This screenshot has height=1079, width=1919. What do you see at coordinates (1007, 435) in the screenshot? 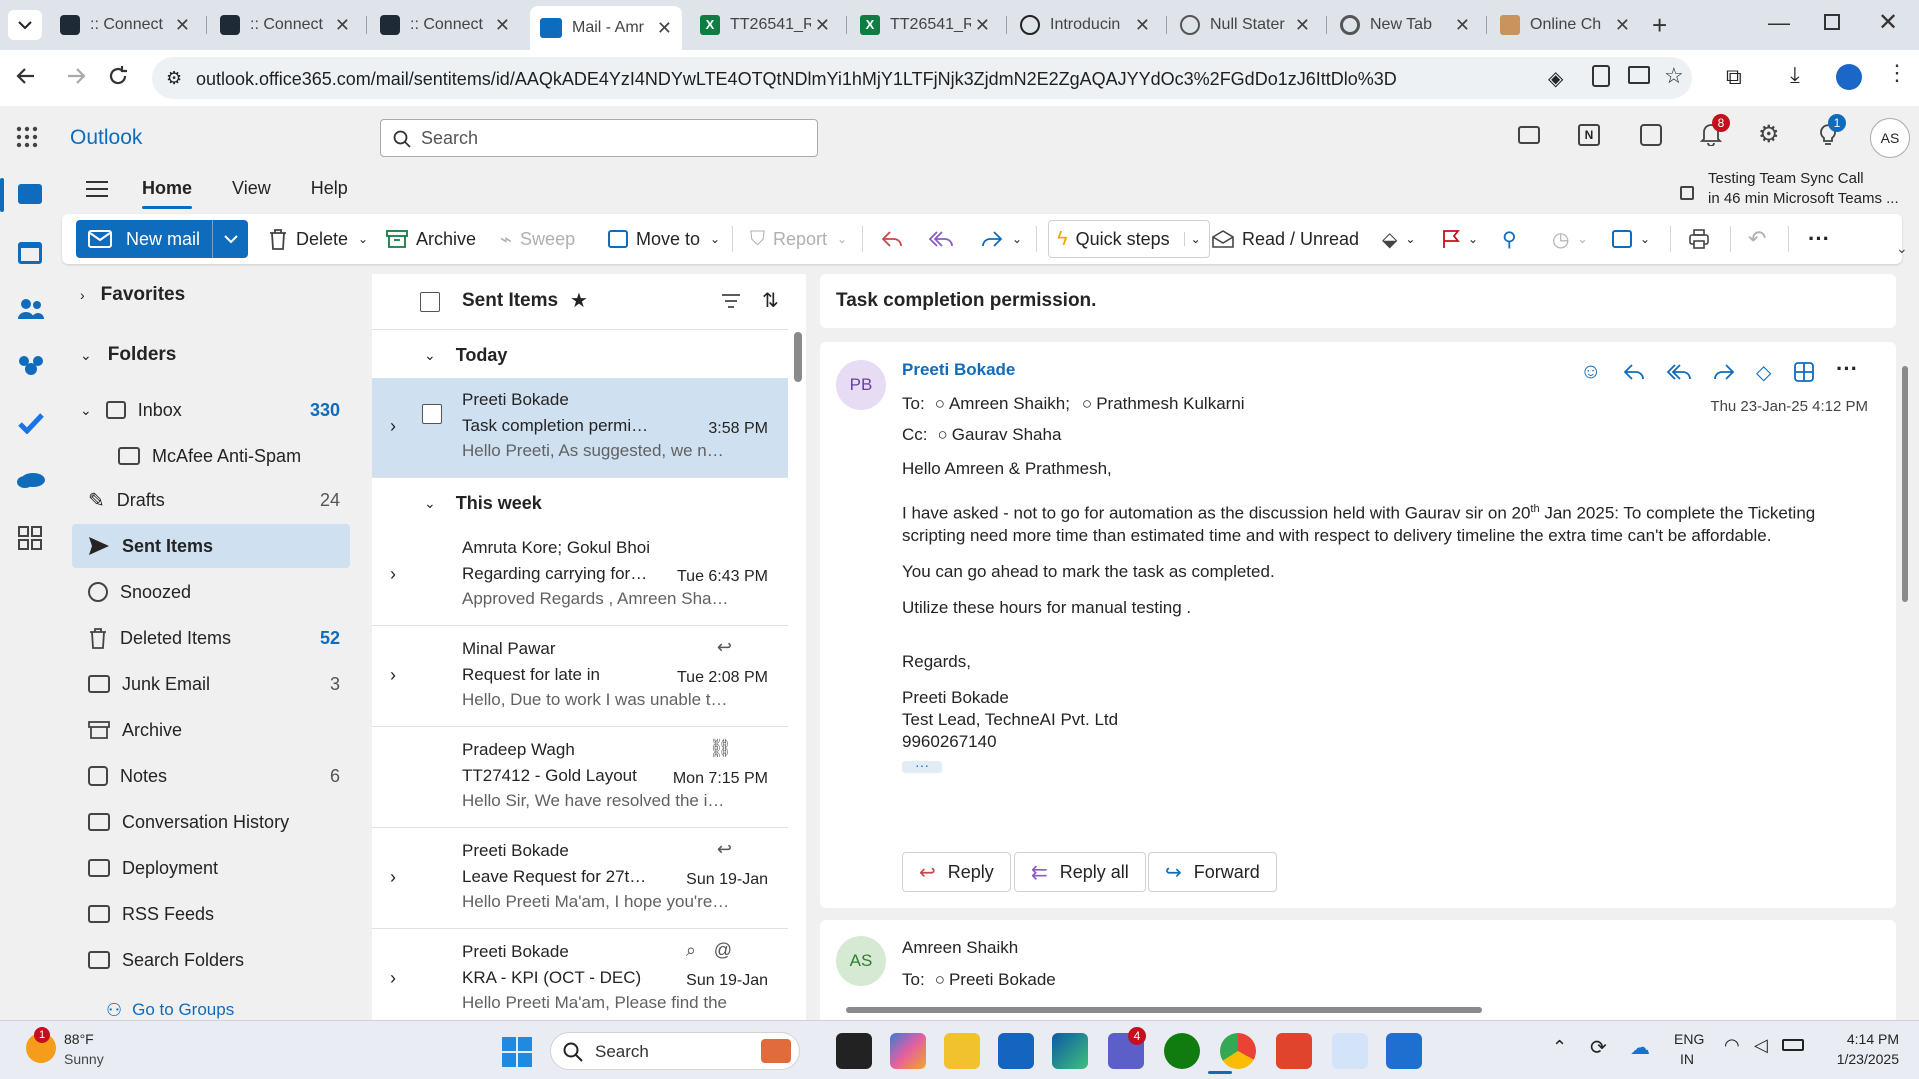
I see `recipient: Gaurav Shaha` at bounding box center [1007, 435].